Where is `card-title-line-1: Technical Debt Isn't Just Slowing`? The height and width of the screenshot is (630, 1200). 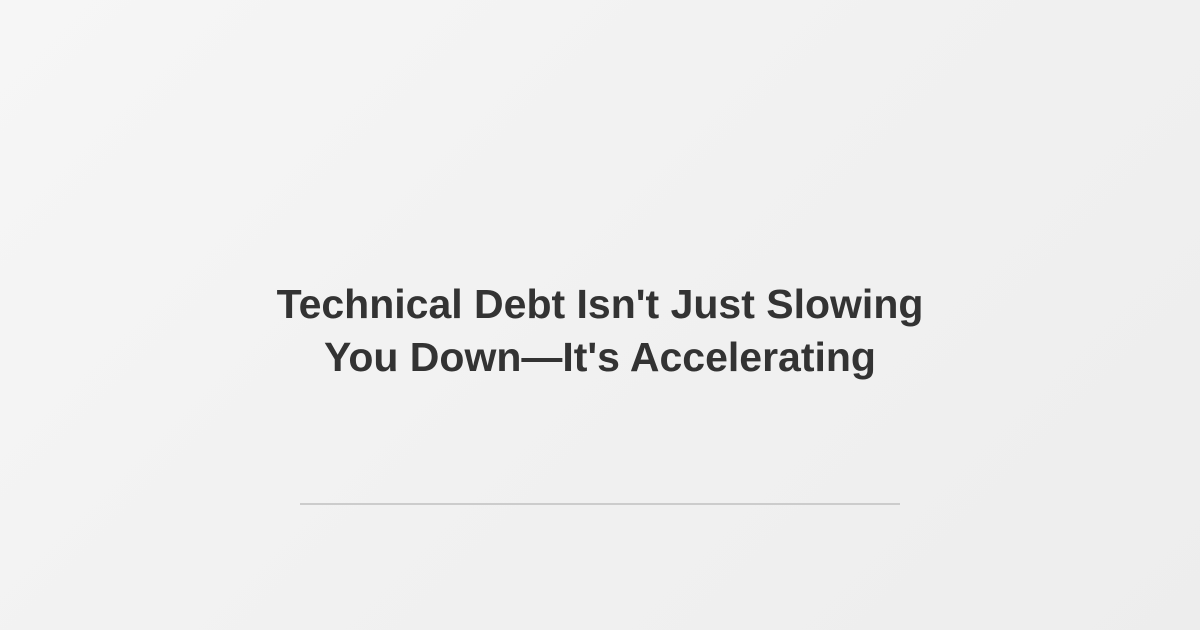 card-title-line-1: Technical Debt Isn't Just Slowing is located at coordinates (600, 304).